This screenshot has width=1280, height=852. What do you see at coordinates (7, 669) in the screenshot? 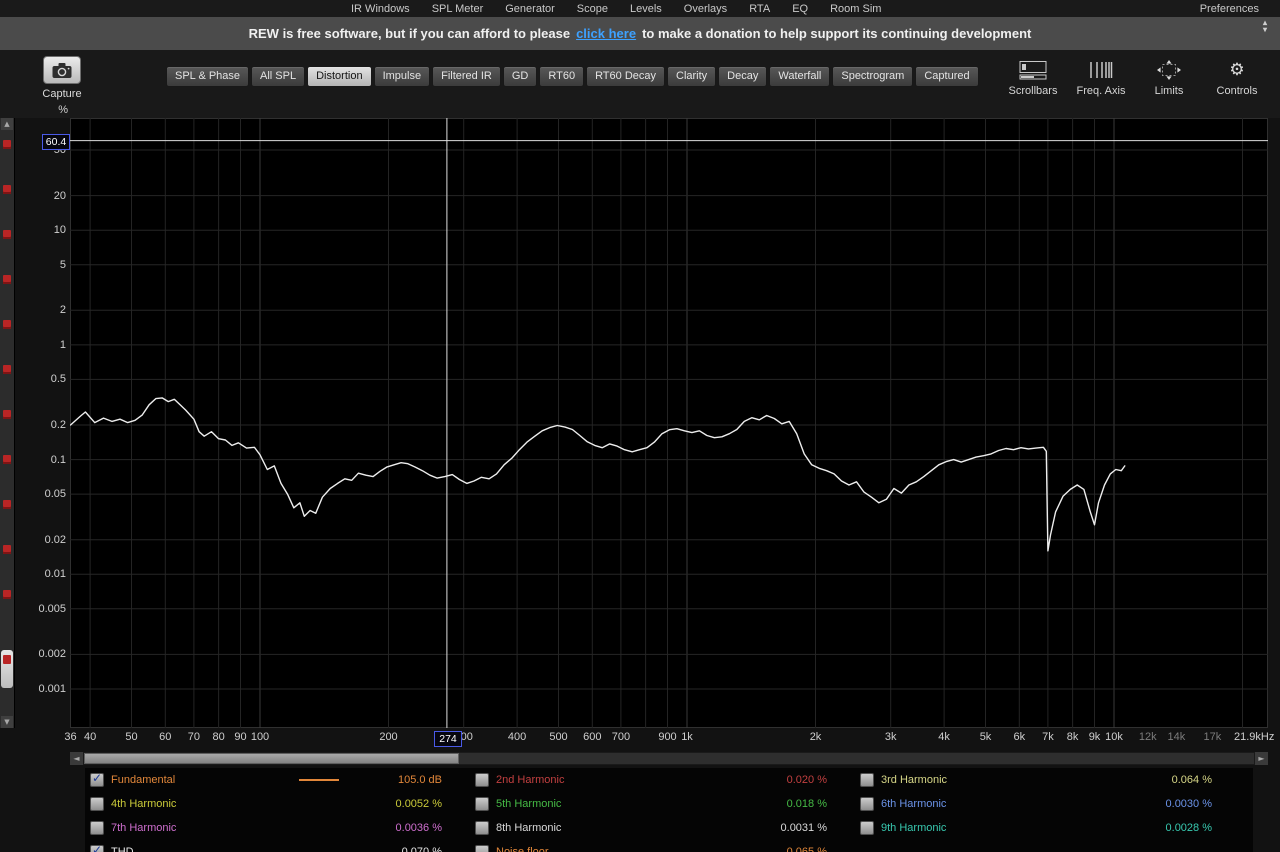
I see `left-scrollbar-thumb` at bounding box center [7, 669].